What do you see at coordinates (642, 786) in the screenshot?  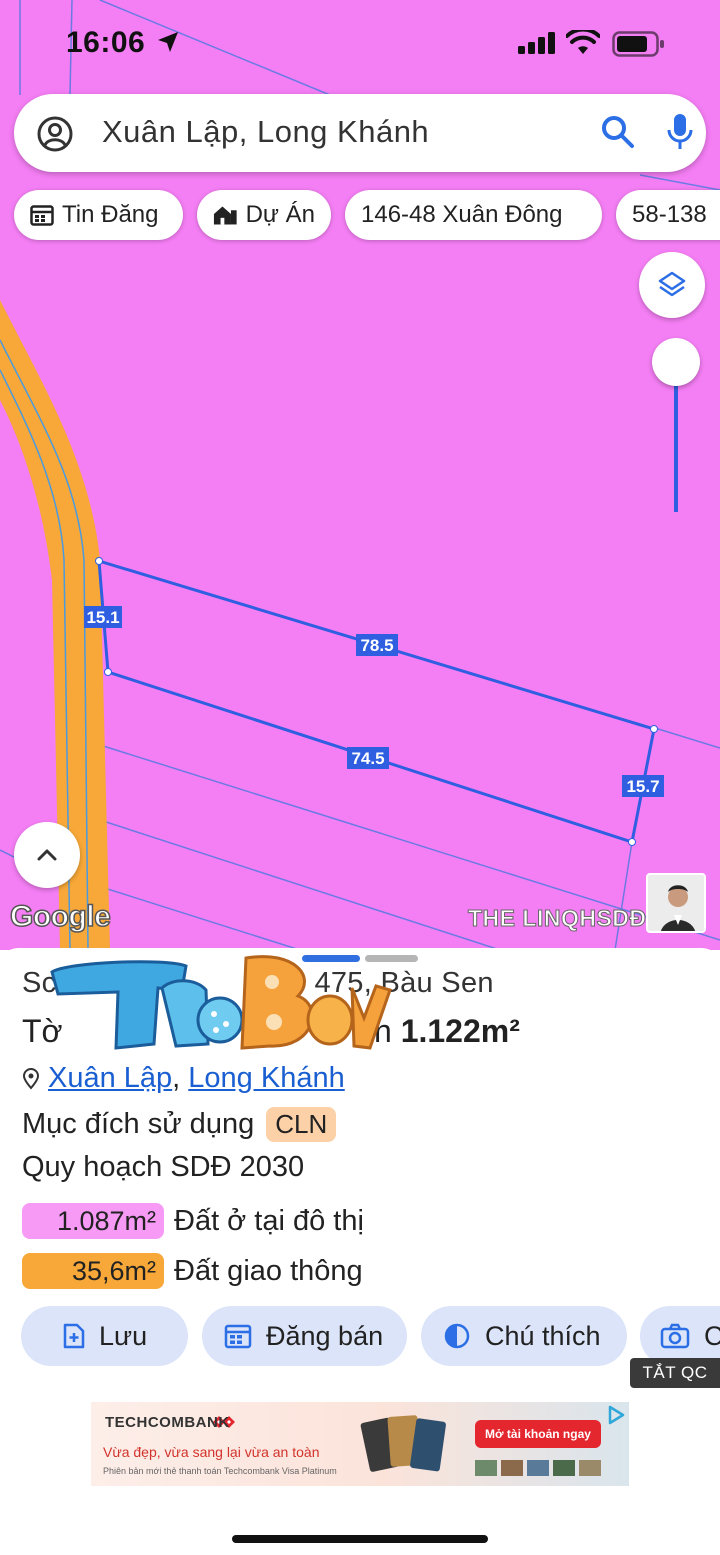 I see `edge-label-east: 15.7` at bounding box center [642, 786].